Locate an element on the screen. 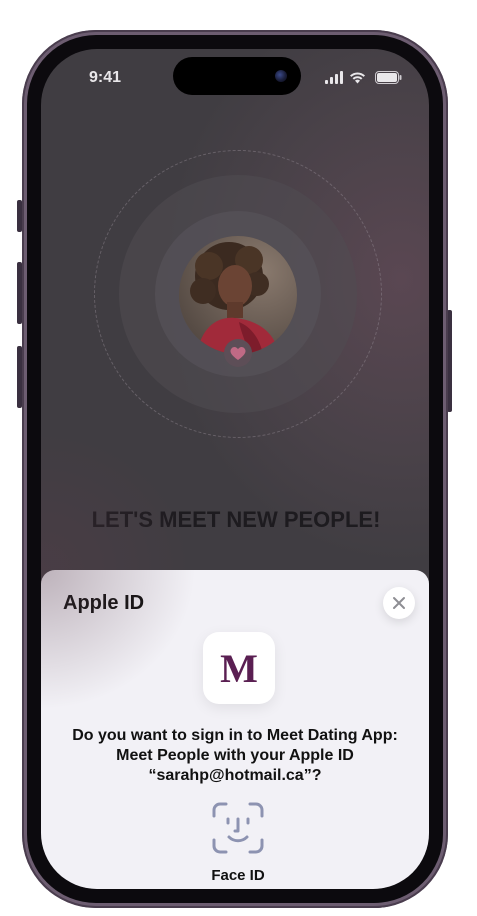  onboarding-headline: LET'S MEET NEW PEOPLE! is located at coordinates (236, 519).